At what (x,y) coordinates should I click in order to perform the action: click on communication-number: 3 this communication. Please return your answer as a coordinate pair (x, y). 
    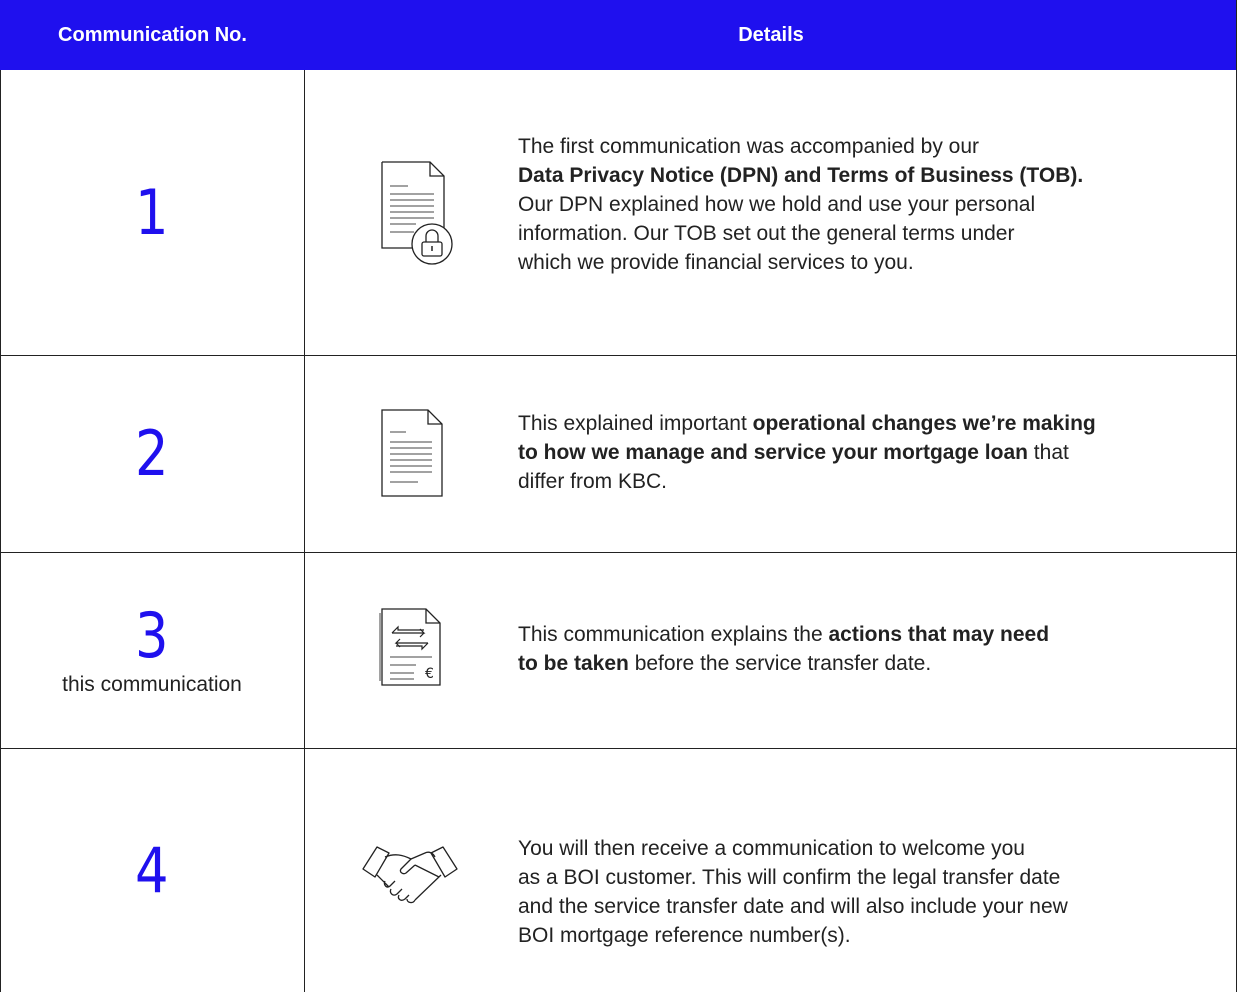
    Looking at the image, I should click on (152, 650).